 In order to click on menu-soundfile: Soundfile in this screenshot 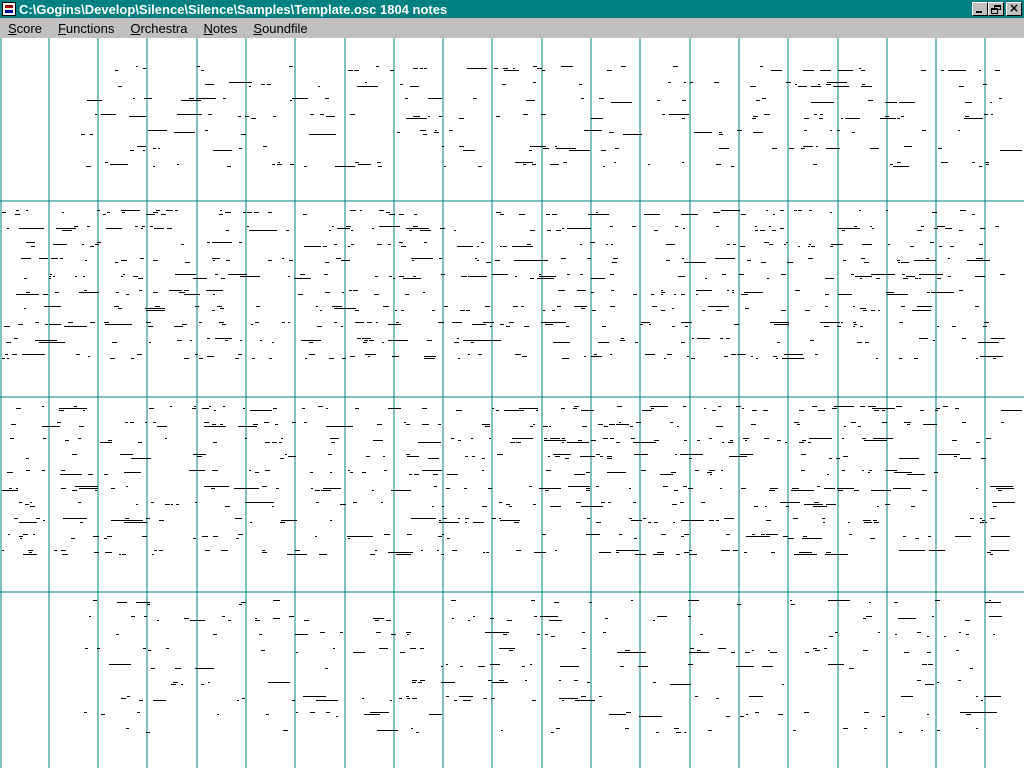, I will do `click(280, 28)`.